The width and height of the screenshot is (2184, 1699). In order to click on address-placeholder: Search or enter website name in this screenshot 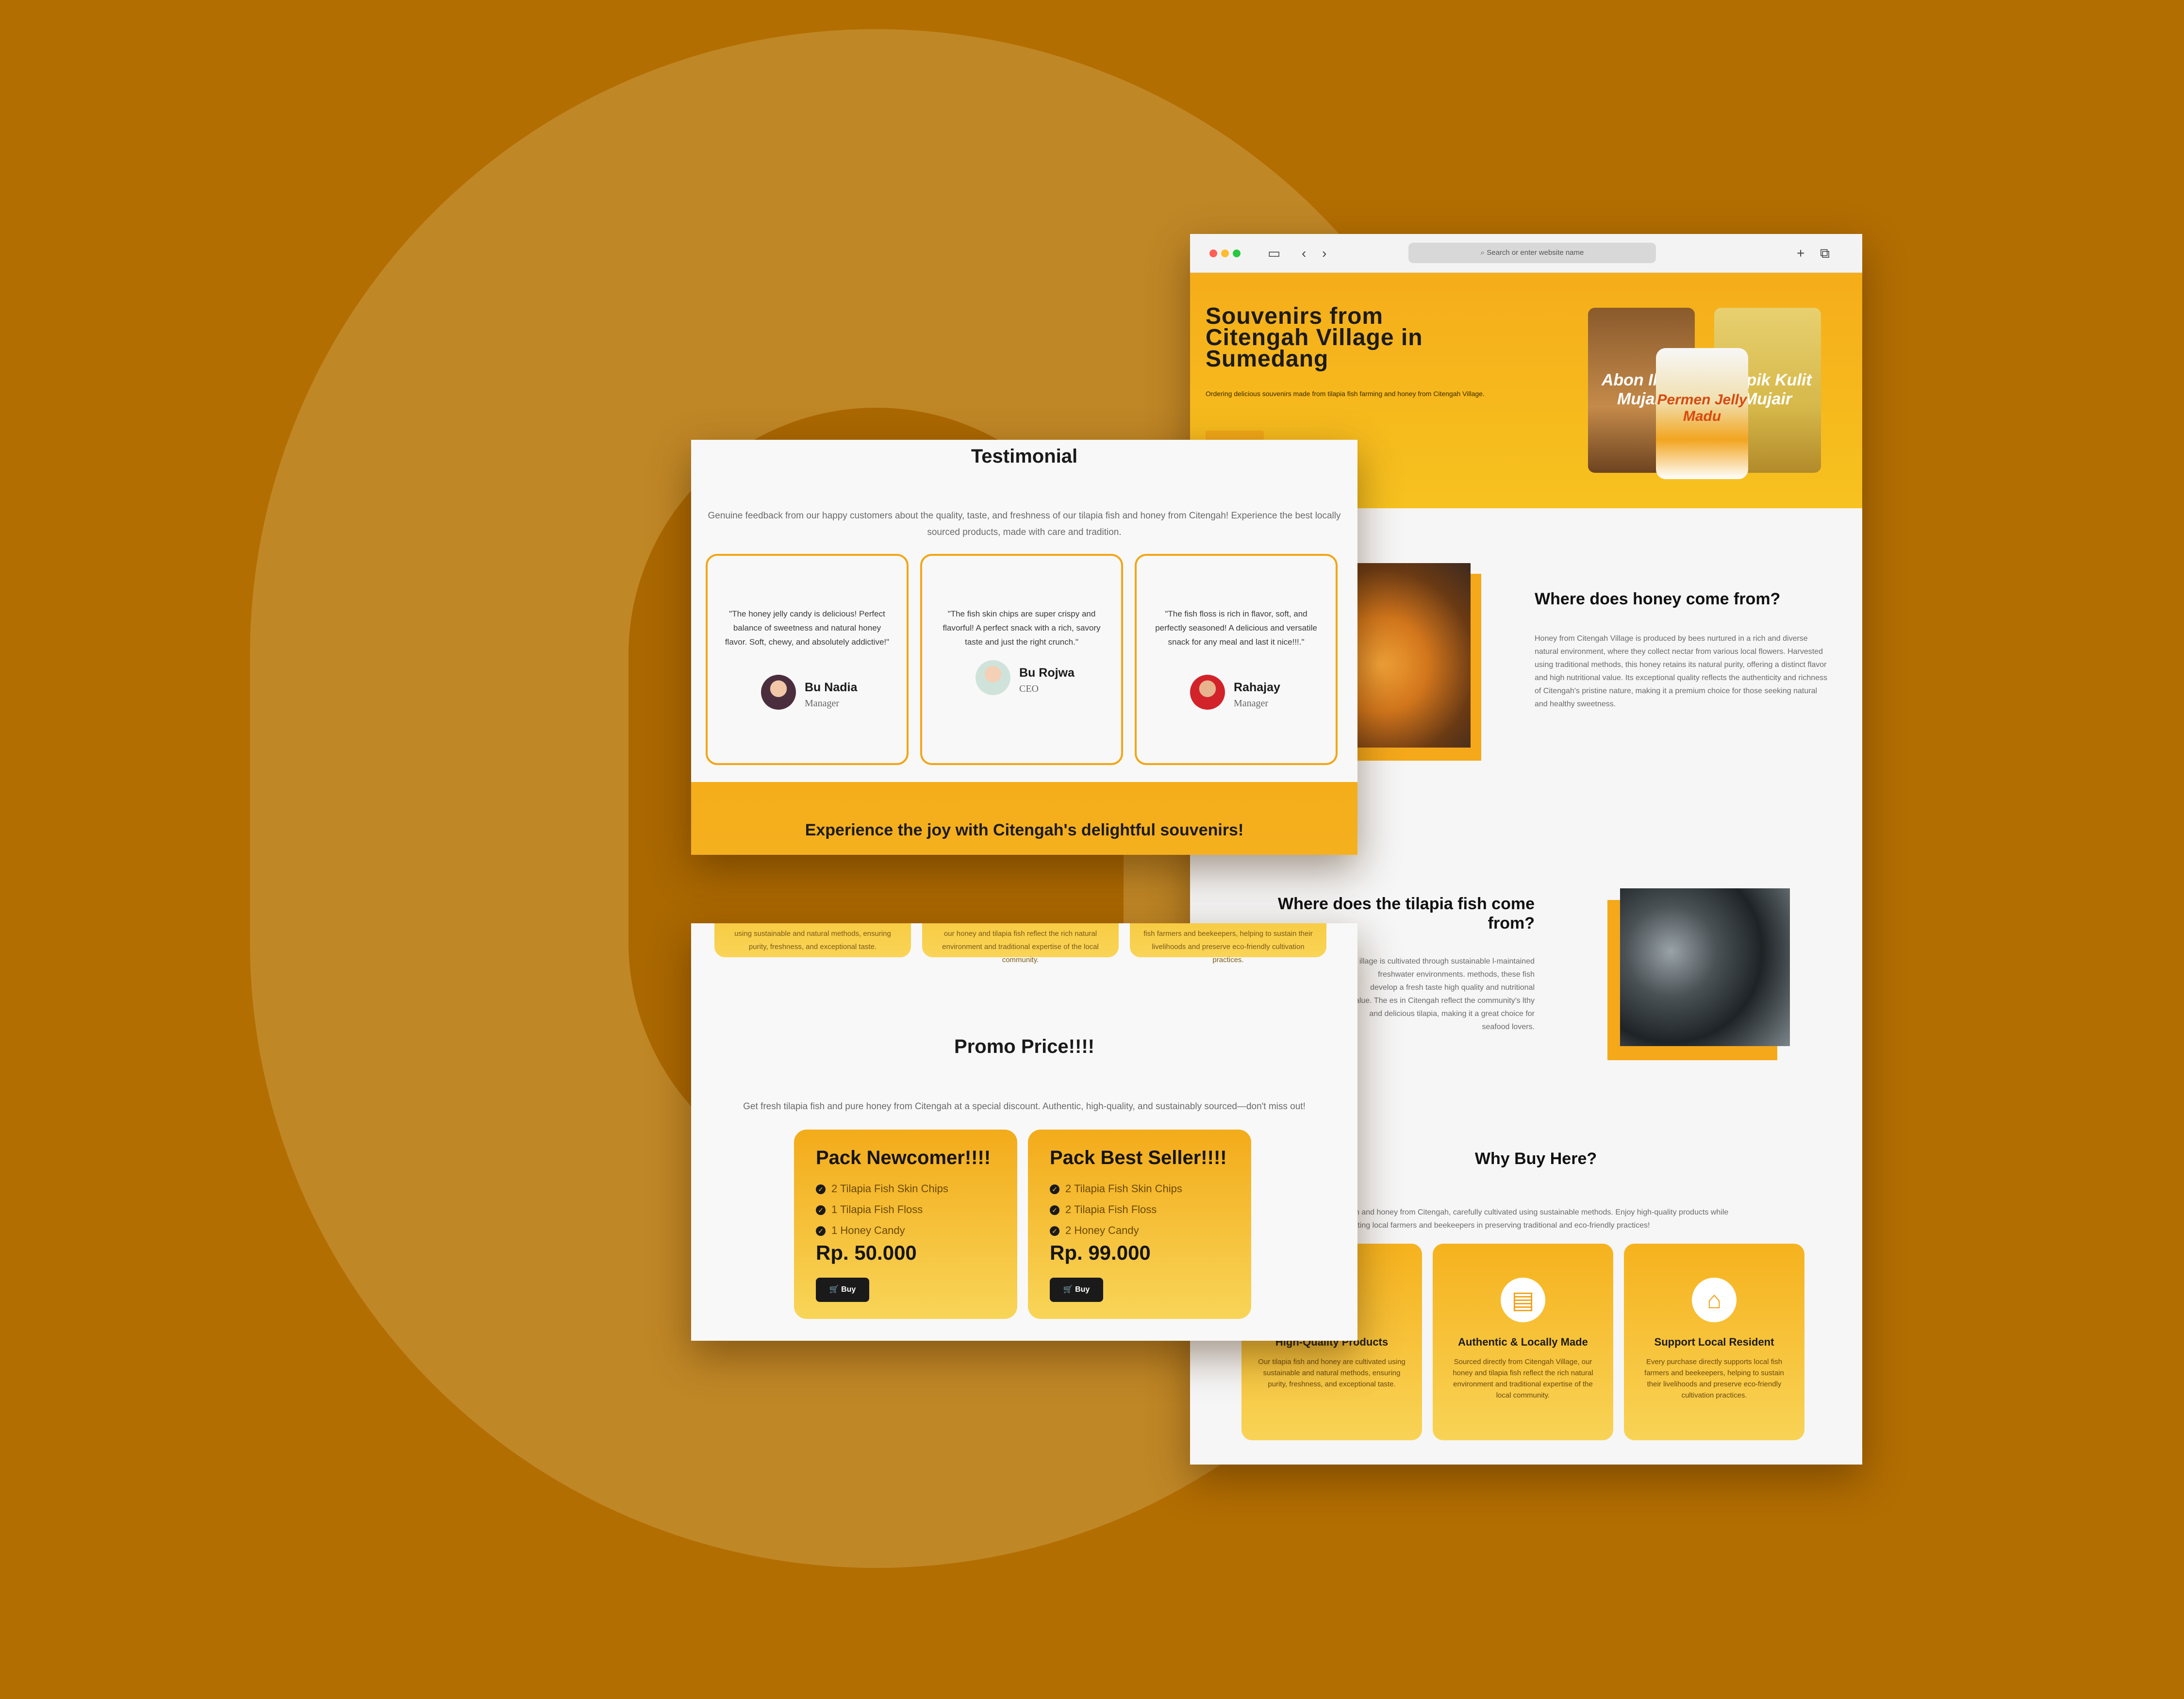, I will do `click(1535, 253)`.